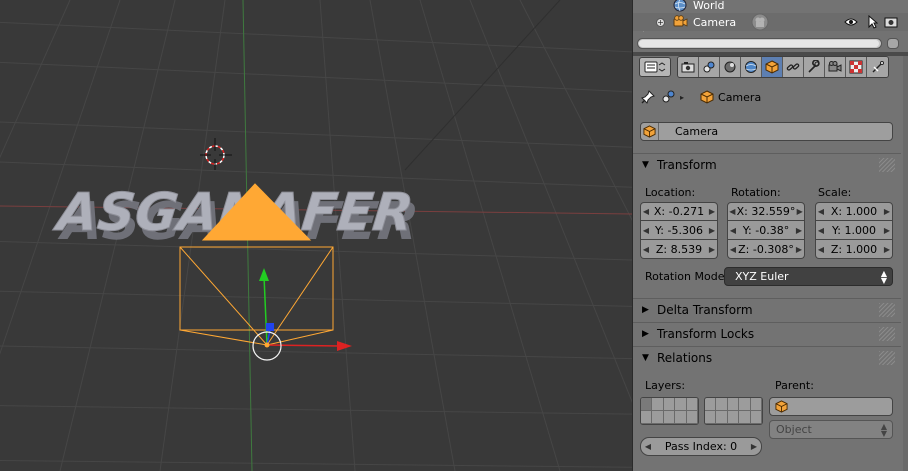 This screenshot has height=471, width=908. What do you see at coordinates (679, 249) in the screenshot?
I see `location-z-field: ◀ Z: 8.539 ▶` at bounding box center [679, 249].